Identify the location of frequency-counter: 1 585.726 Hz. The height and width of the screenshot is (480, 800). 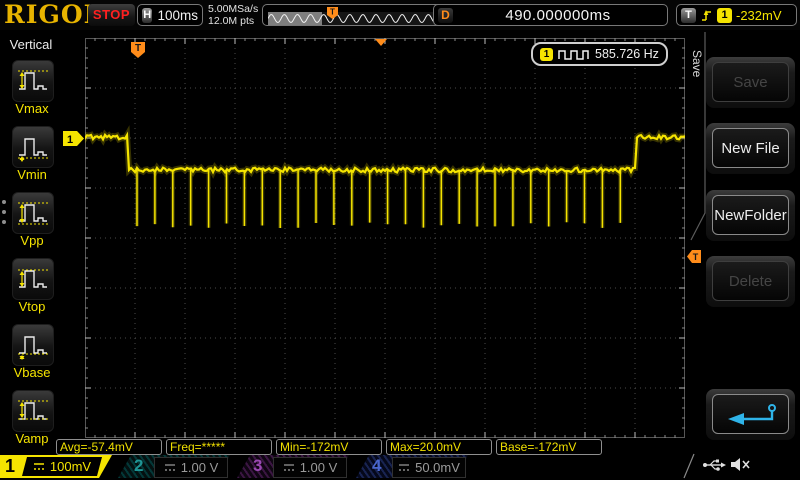
(599, 54).